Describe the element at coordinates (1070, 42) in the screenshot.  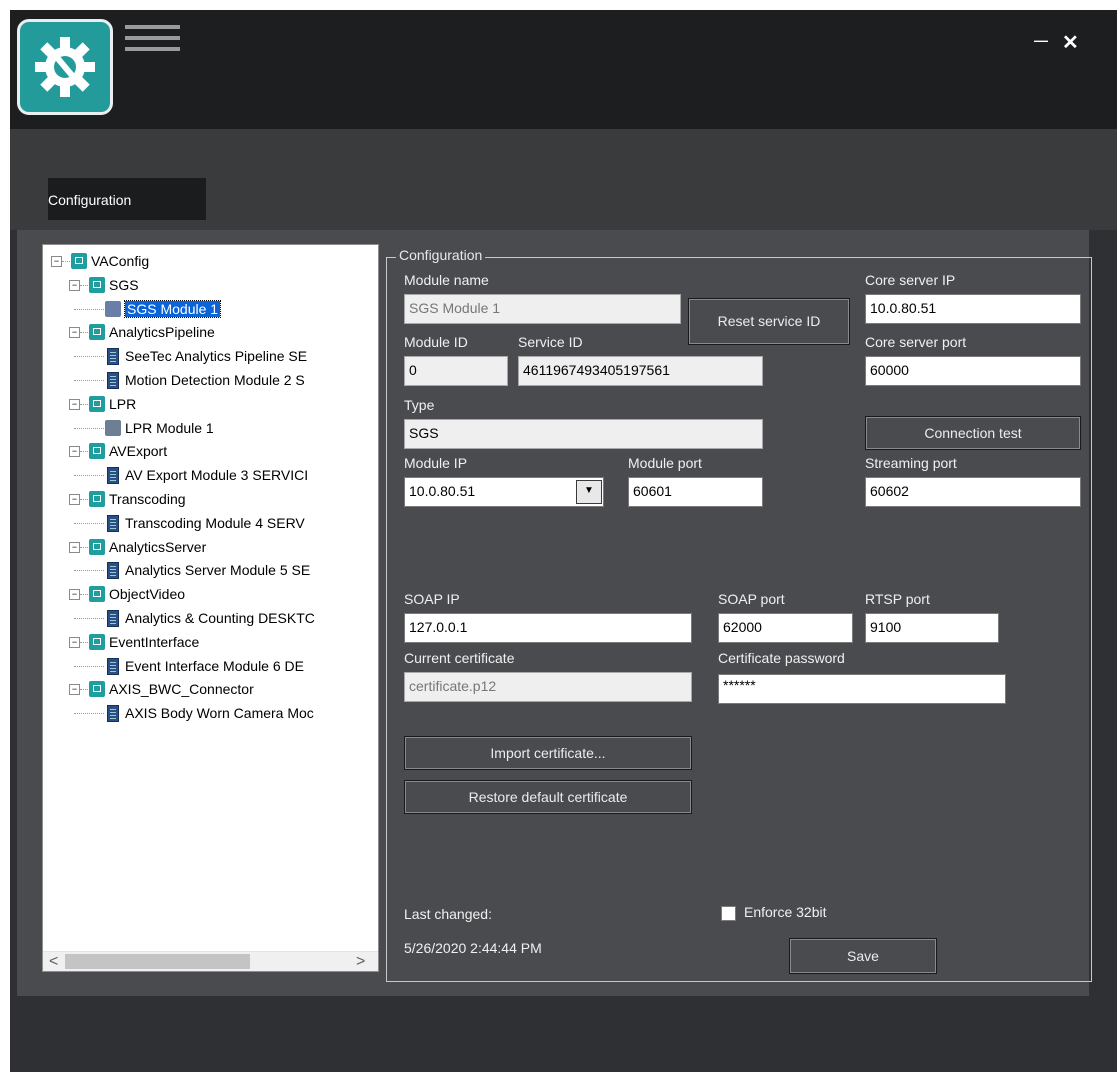
I see `close-button: ✕` at that location.